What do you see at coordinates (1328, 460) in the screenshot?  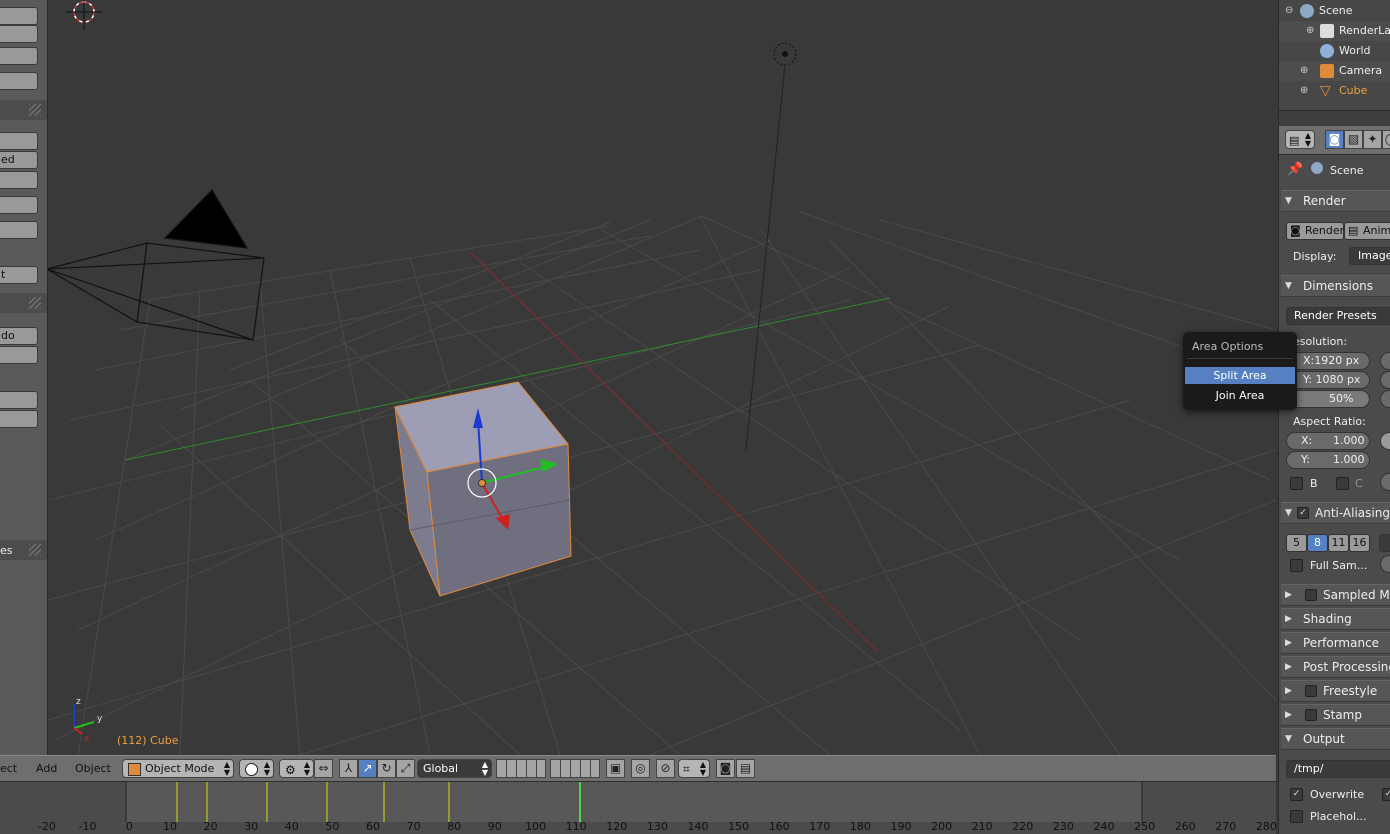 I see `aspect-y-field: Y: 1.000` at bounding box center [1328, 460].